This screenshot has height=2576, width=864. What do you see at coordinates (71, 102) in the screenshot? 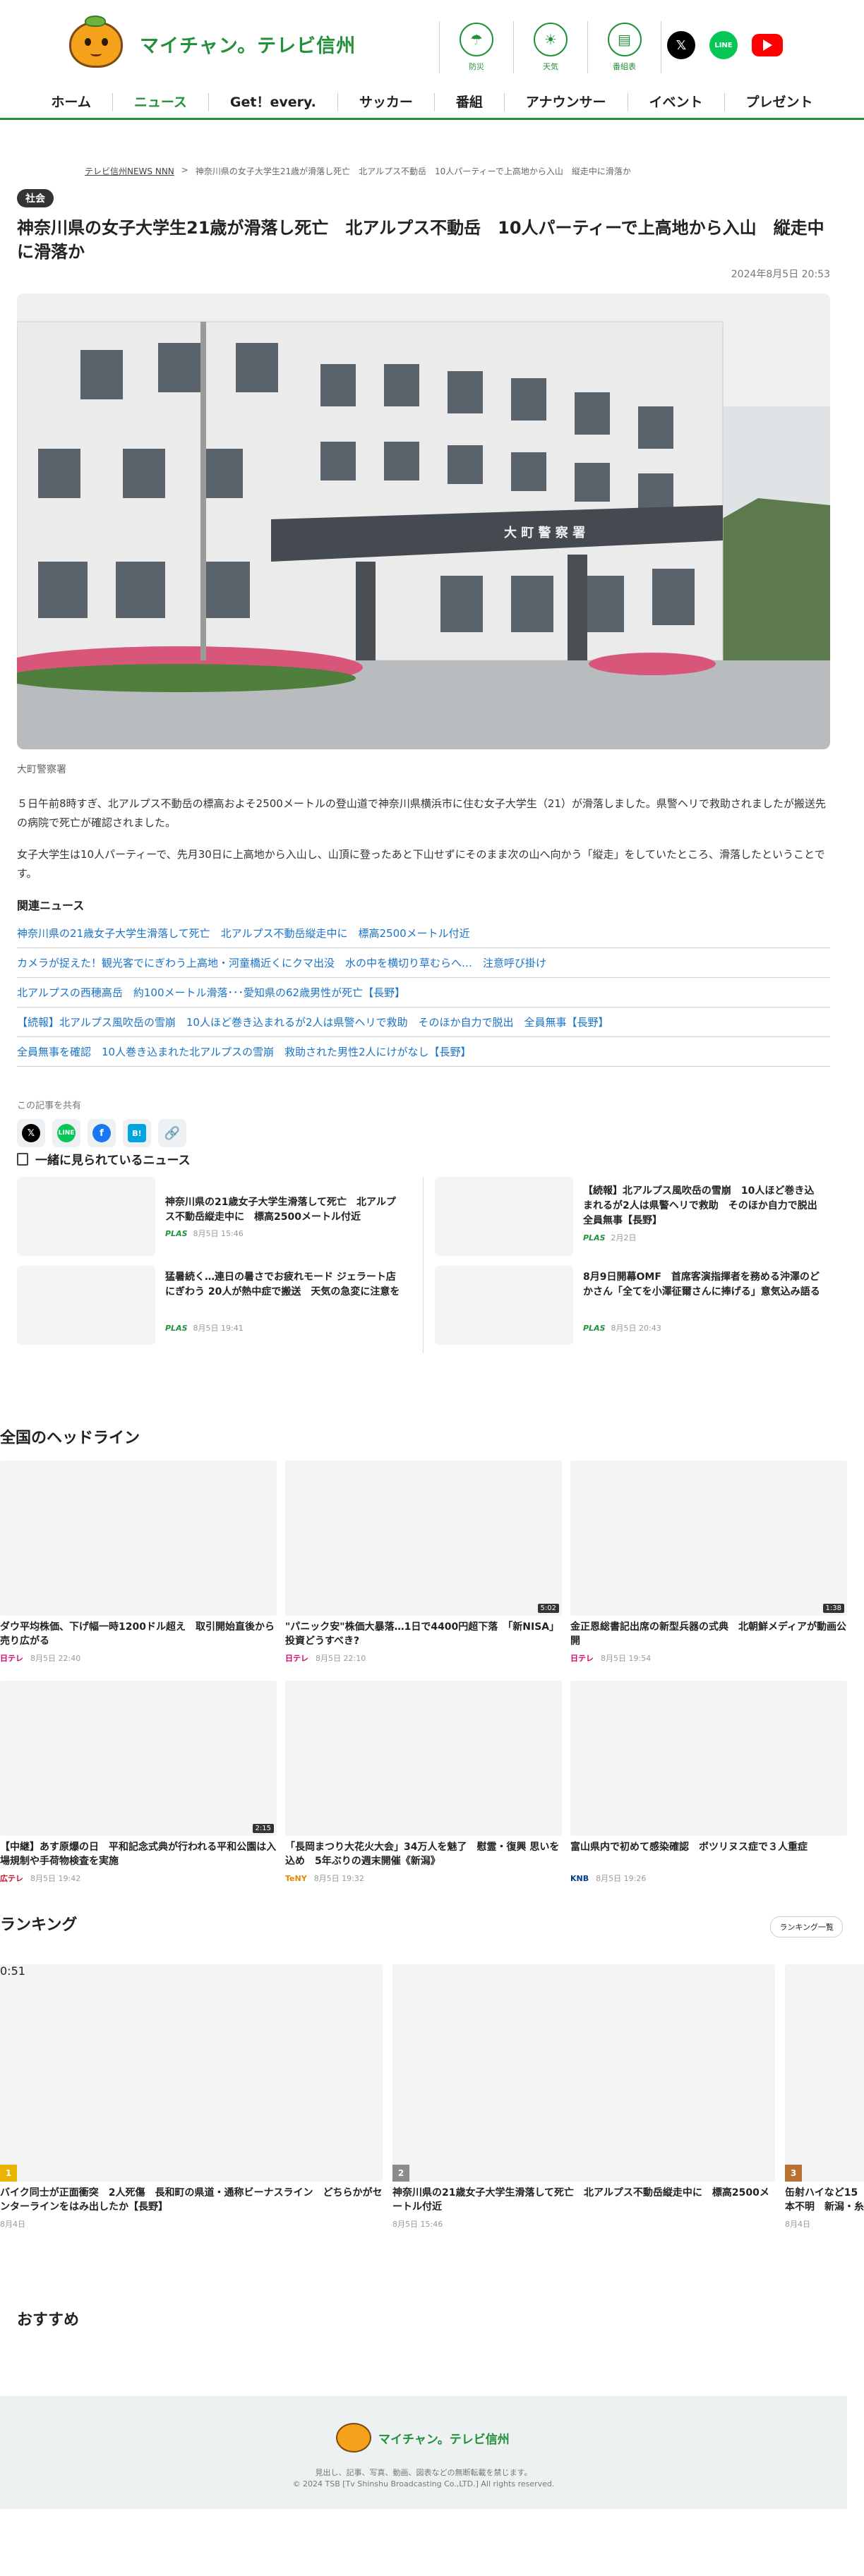
I see `nav-home: ホーム` at bounding box center [71, 102].